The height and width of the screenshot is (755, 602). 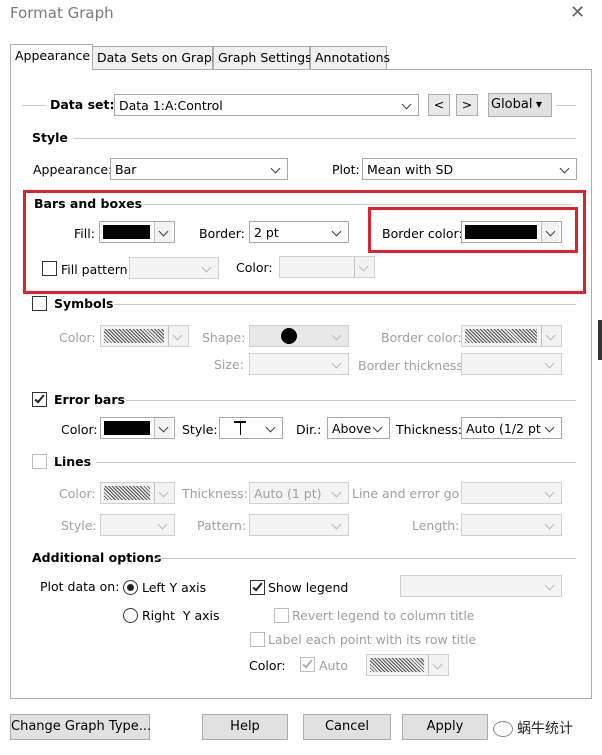 I want to click on label-color-select, so click(x=407, y=665).